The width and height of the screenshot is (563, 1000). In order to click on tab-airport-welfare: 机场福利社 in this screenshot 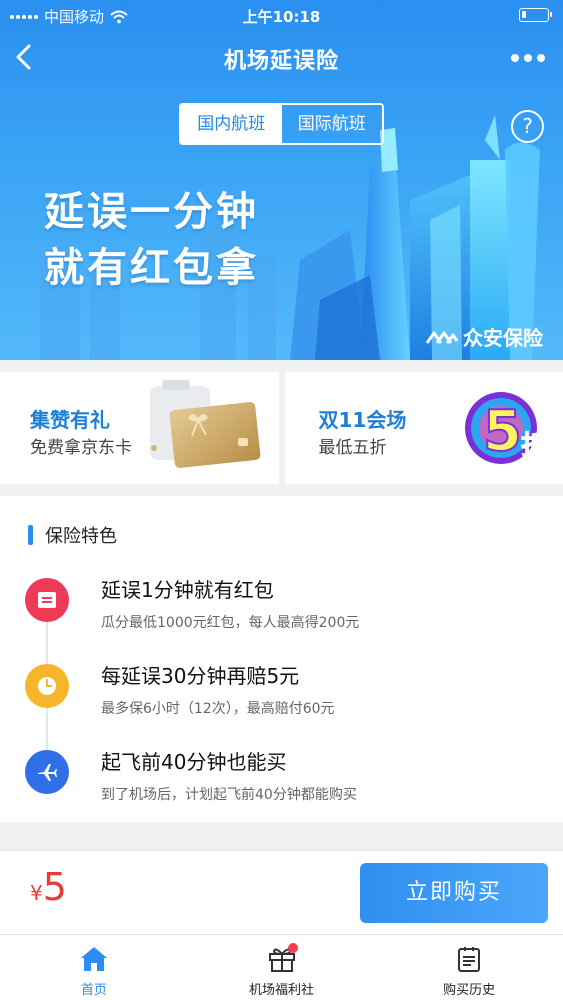, I will do `click(282, 967)`.